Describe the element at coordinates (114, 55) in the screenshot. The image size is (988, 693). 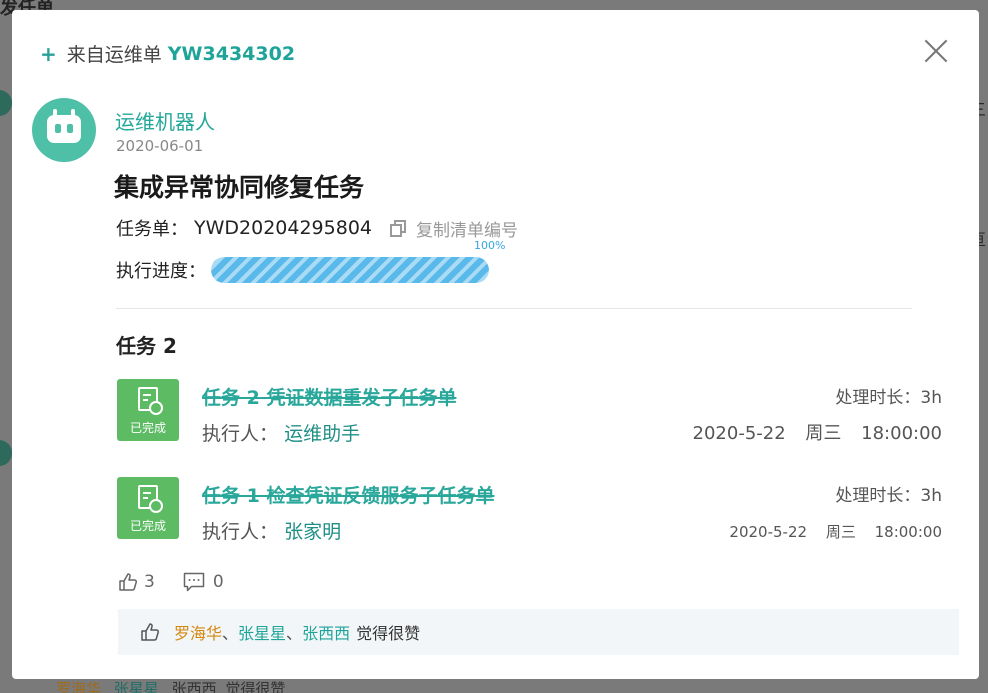
I see `source-label: 来自运维单` at that location.